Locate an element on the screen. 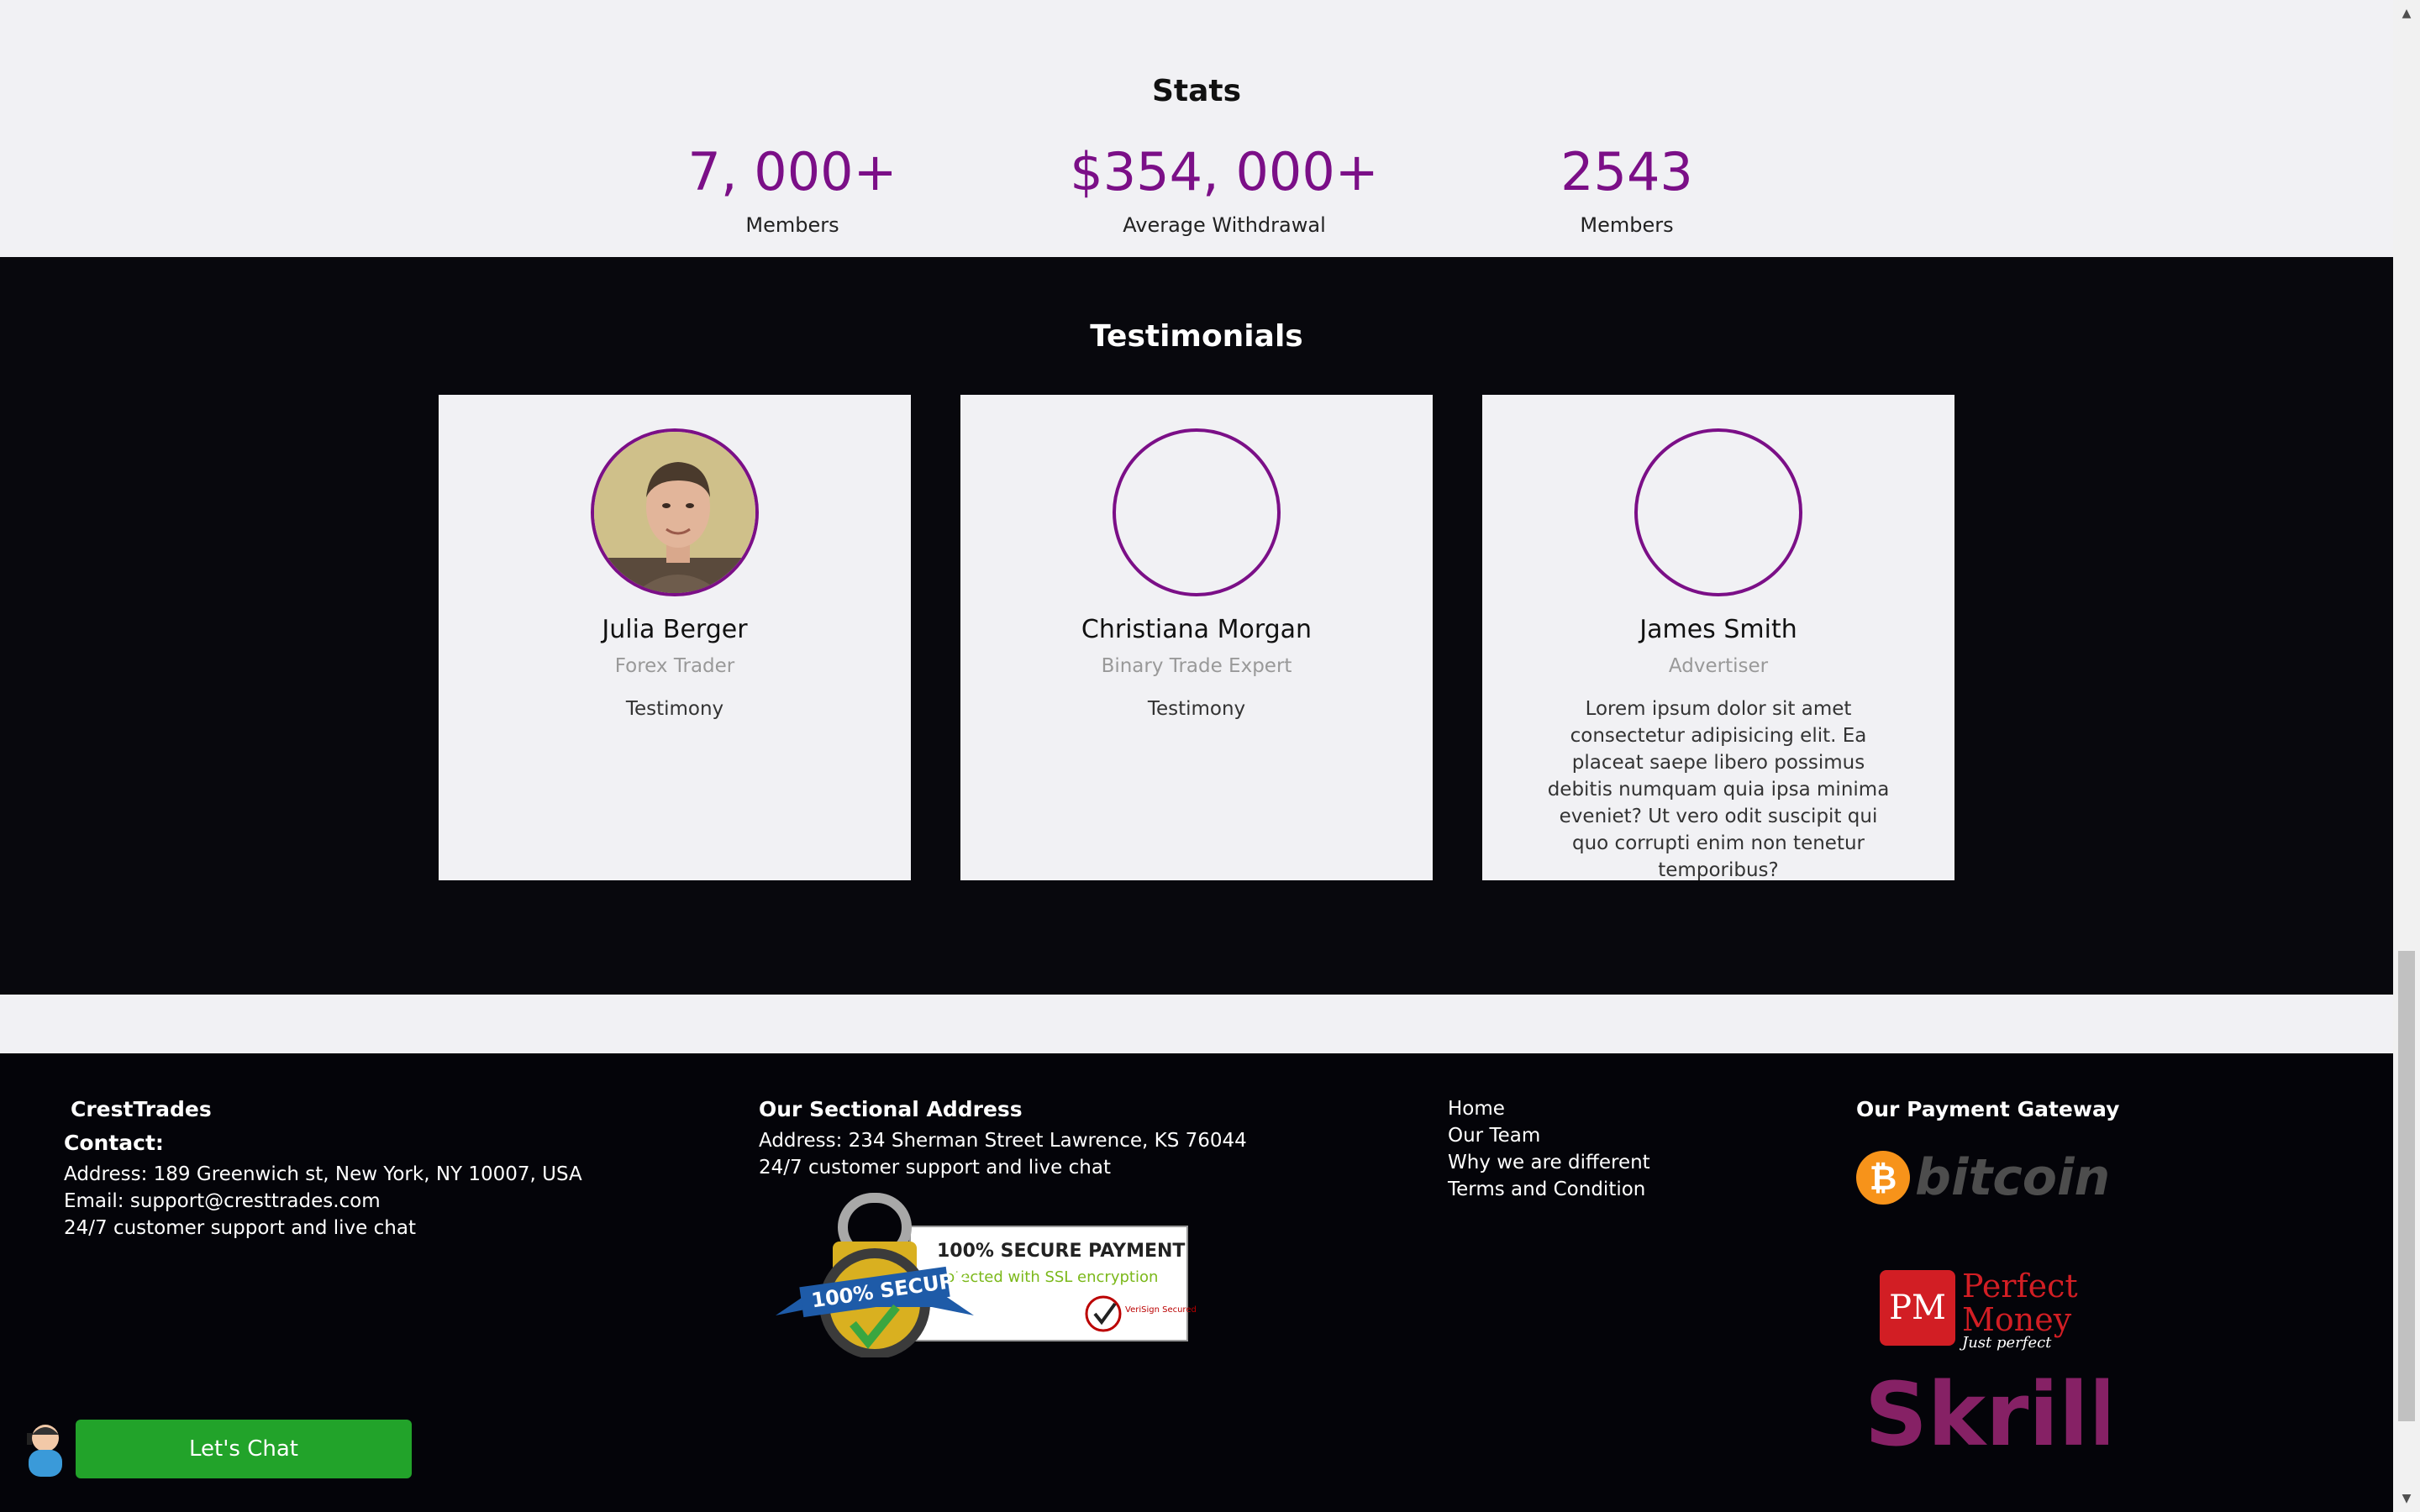  stat-value: 7, 000+ is located at coordinates (792, 171).